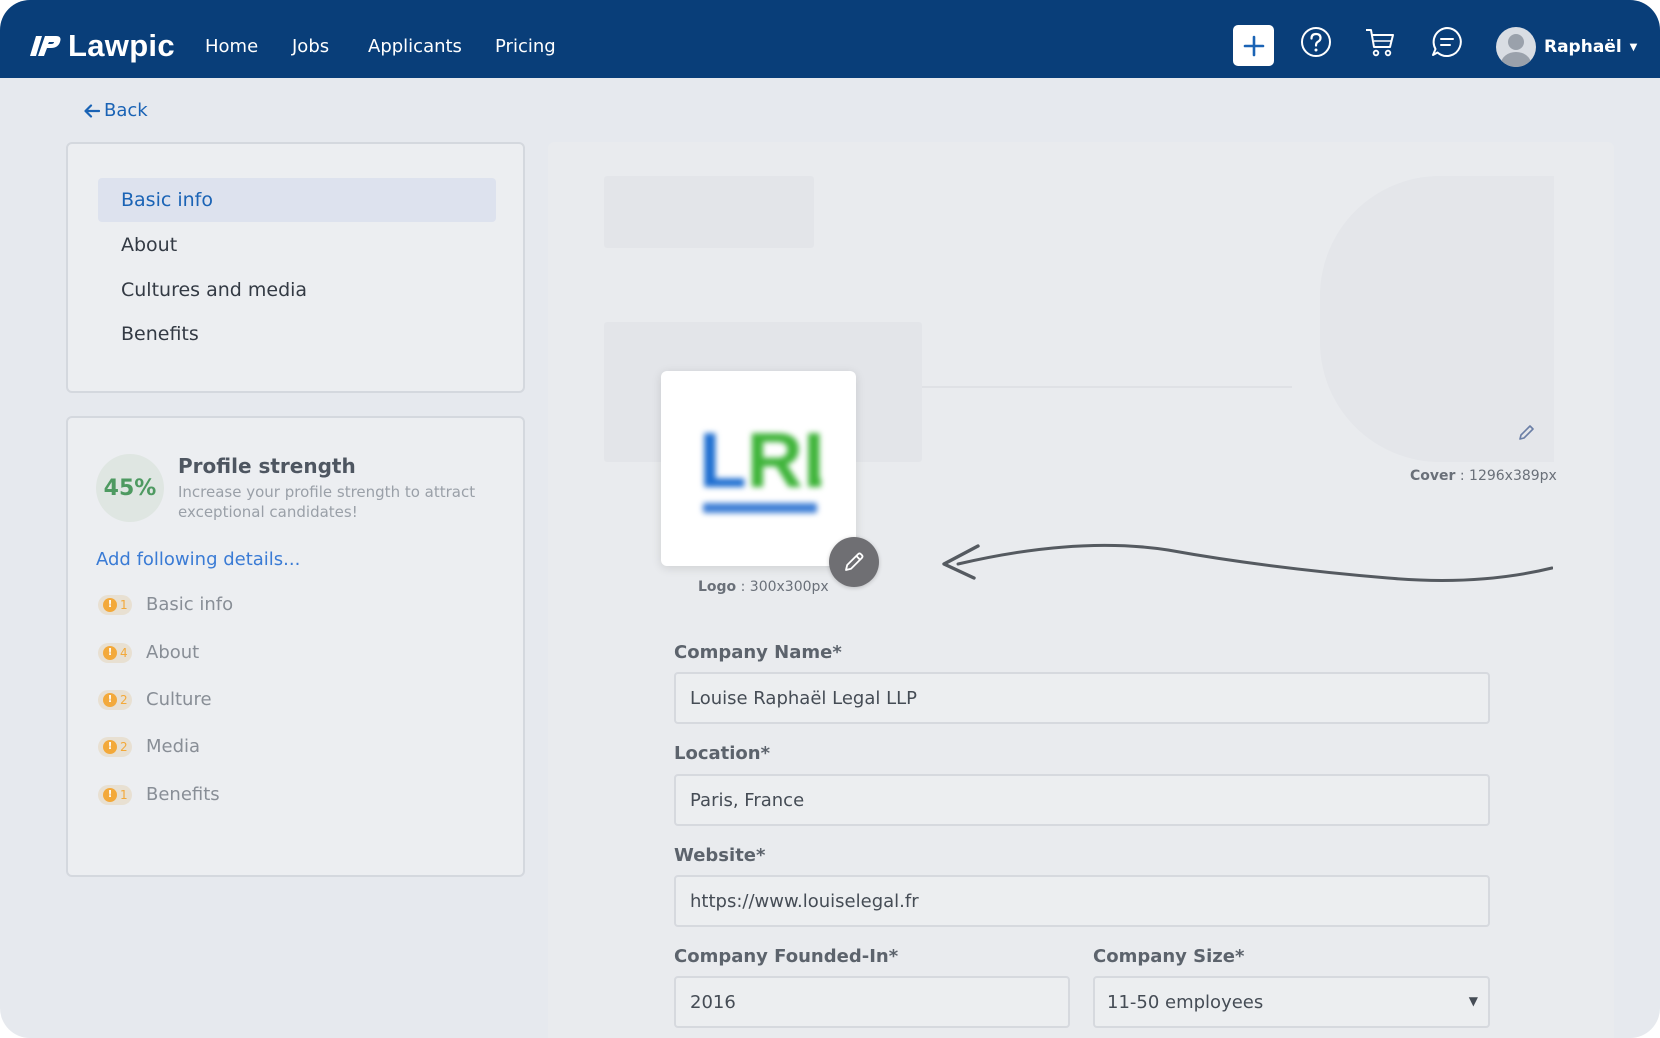  What do you see at coordinates (760, 460) in the screenshot?
I see `svg-text: LRL` at bounding box center [760, 460].